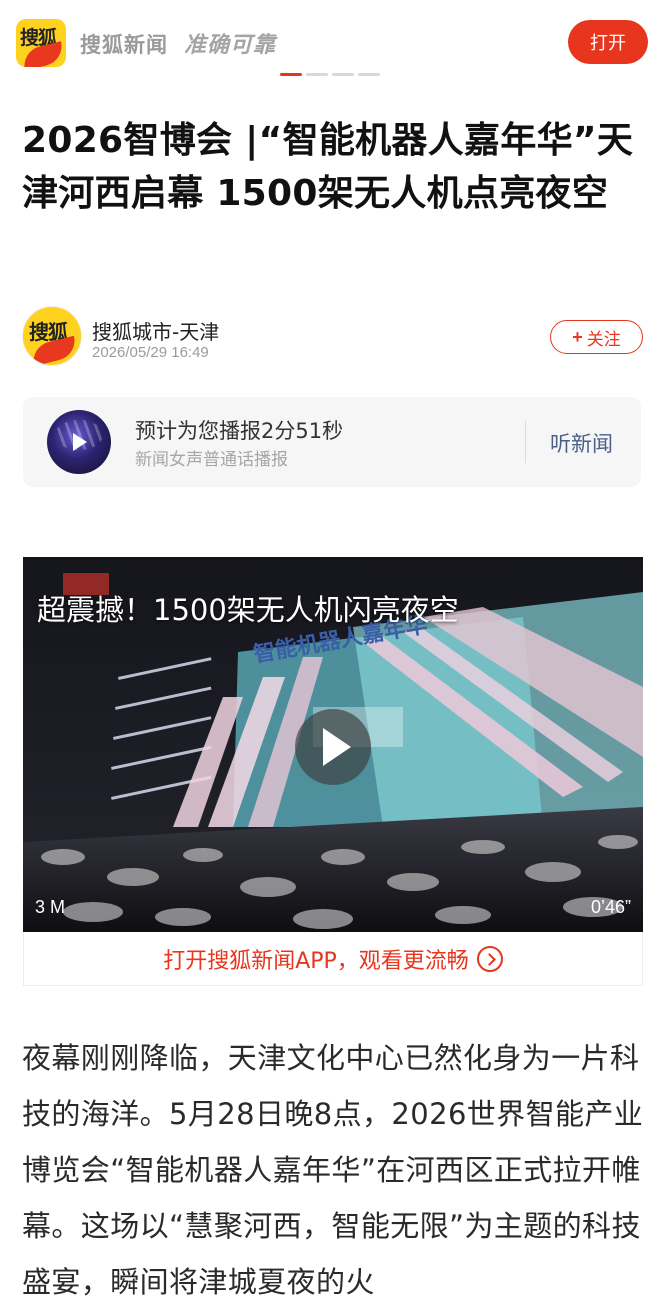 This screenshot has height=1307, width=665. Describe the element at coordinates (489, 958) in the screenshot. I see `chevron-right-circle-icon` at that location.